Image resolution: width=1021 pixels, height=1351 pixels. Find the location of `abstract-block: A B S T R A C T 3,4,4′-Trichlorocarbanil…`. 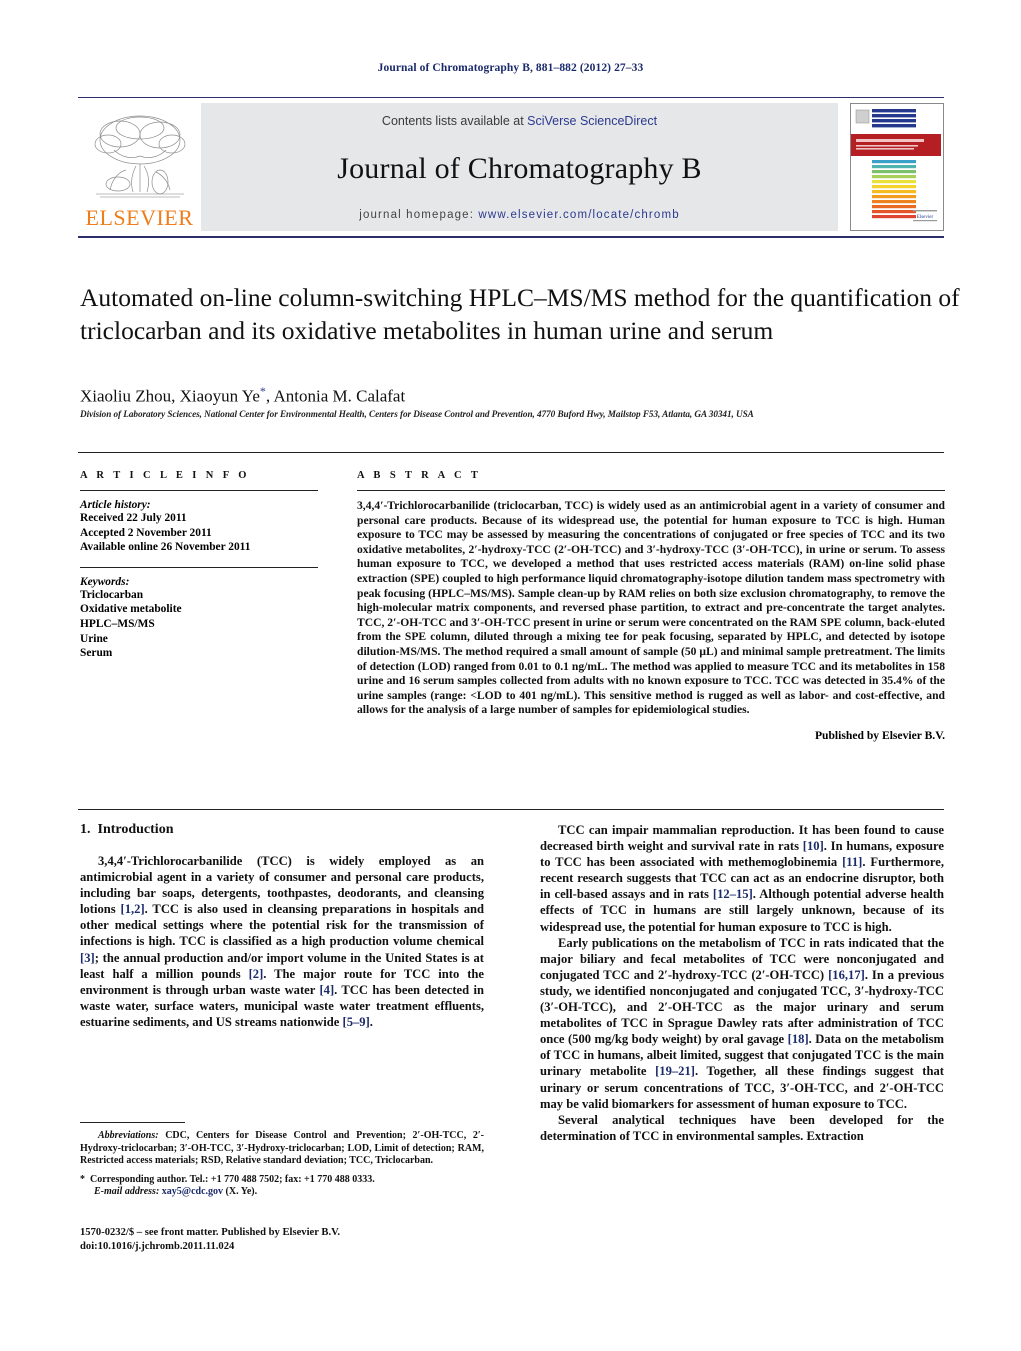

abstract-block: A B S T R A C T 3,4,4′-Trichlorocarbanil… is located at coordinates (651, 606).